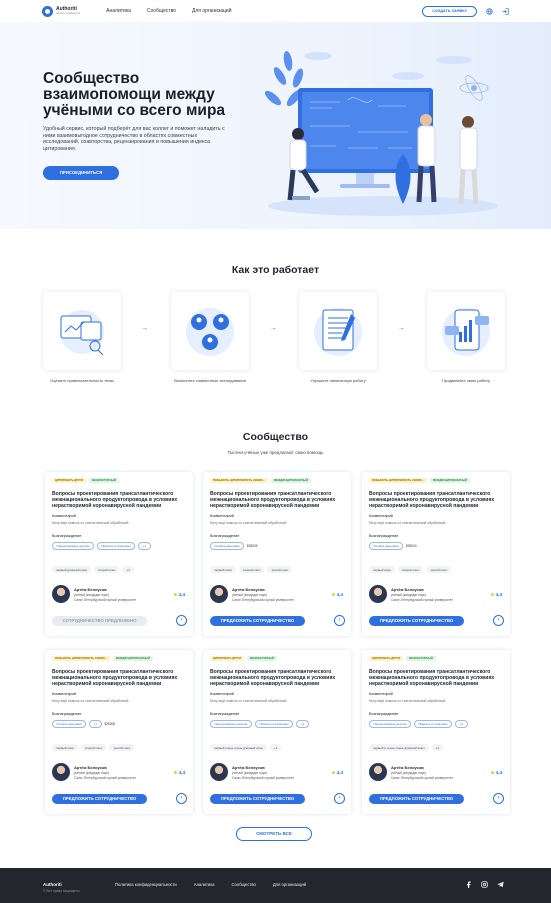 The height and width of the screenshot is (903, 551). What do you see at coordinates (274, 724) in the screenshot?
I see `reward-pill: Принять в соавторы` at bounding box center [274, 724].